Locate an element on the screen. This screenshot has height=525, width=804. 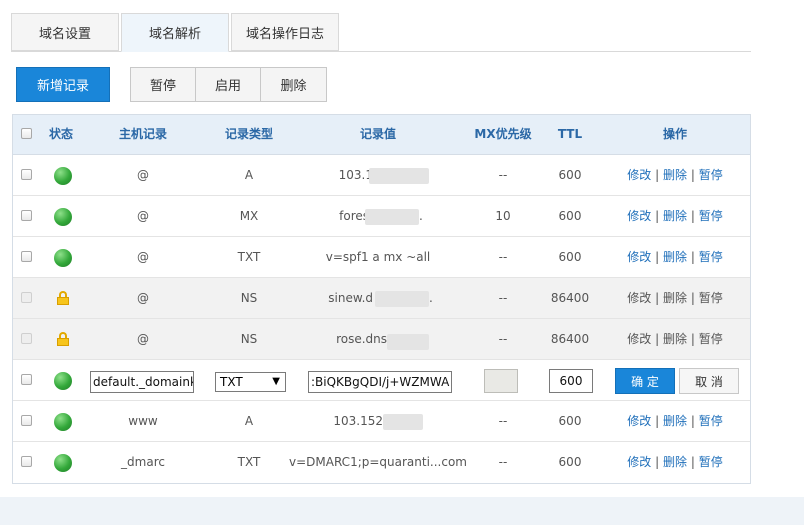
tab-domain-settings: 域名设置 is located at coordinates (65, 32).